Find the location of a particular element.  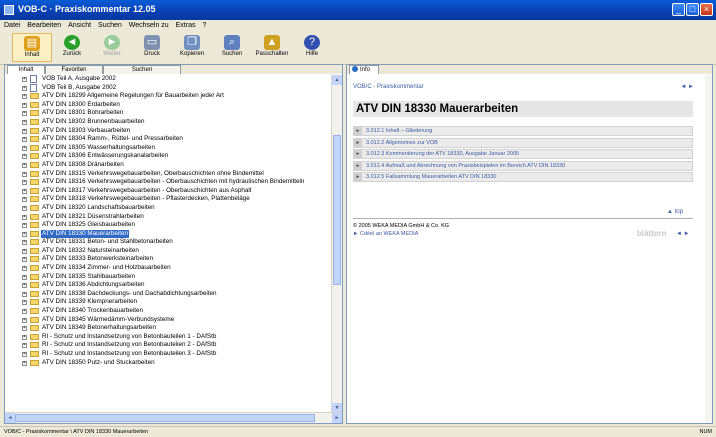

tree-item: + ATV DIN 18303 Verbauarbeiten is located at coordinates (168, 131).